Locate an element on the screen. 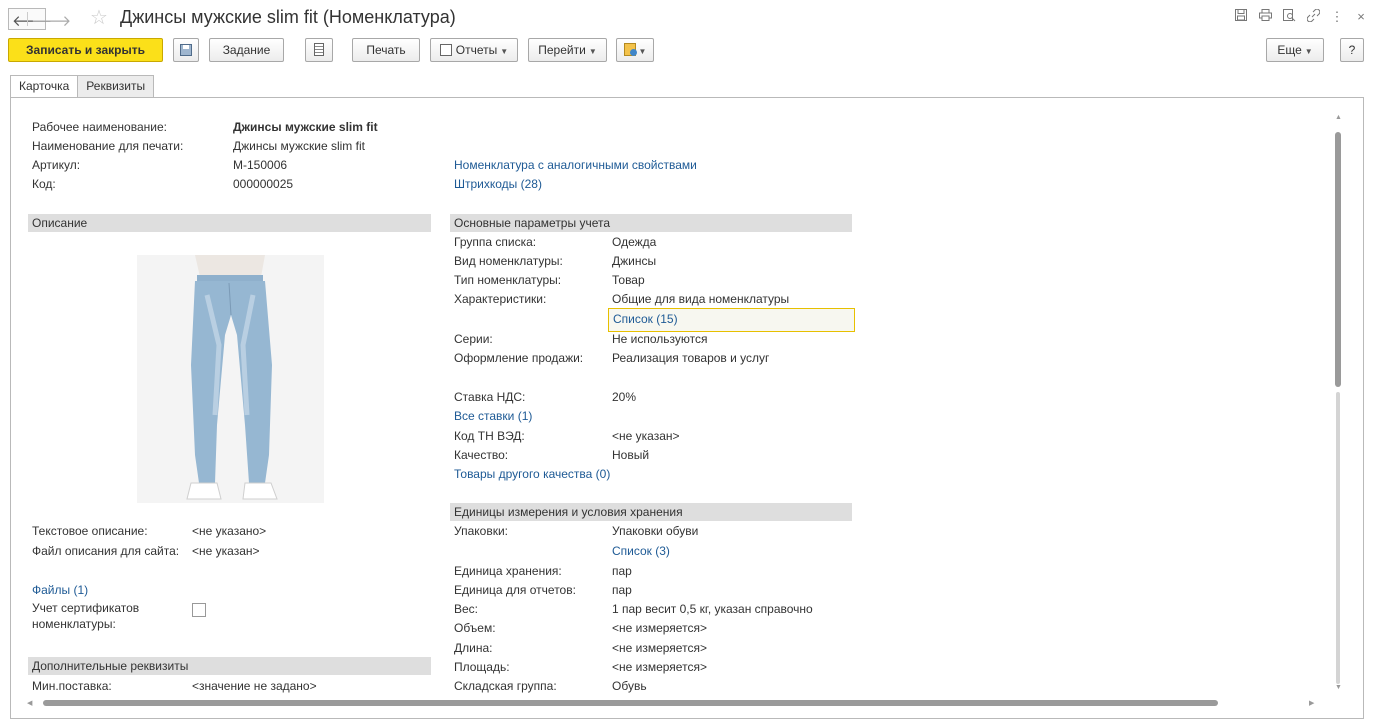 The image size is (1380, 728). vertical-scroll-thumb is located at coordinates (1338, 259).